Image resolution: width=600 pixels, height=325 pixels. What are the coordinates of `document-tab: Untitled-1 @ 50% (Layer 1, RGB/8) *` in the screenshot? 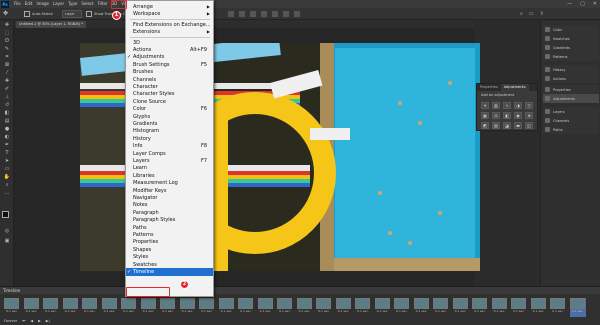 It's located at (51, 24).